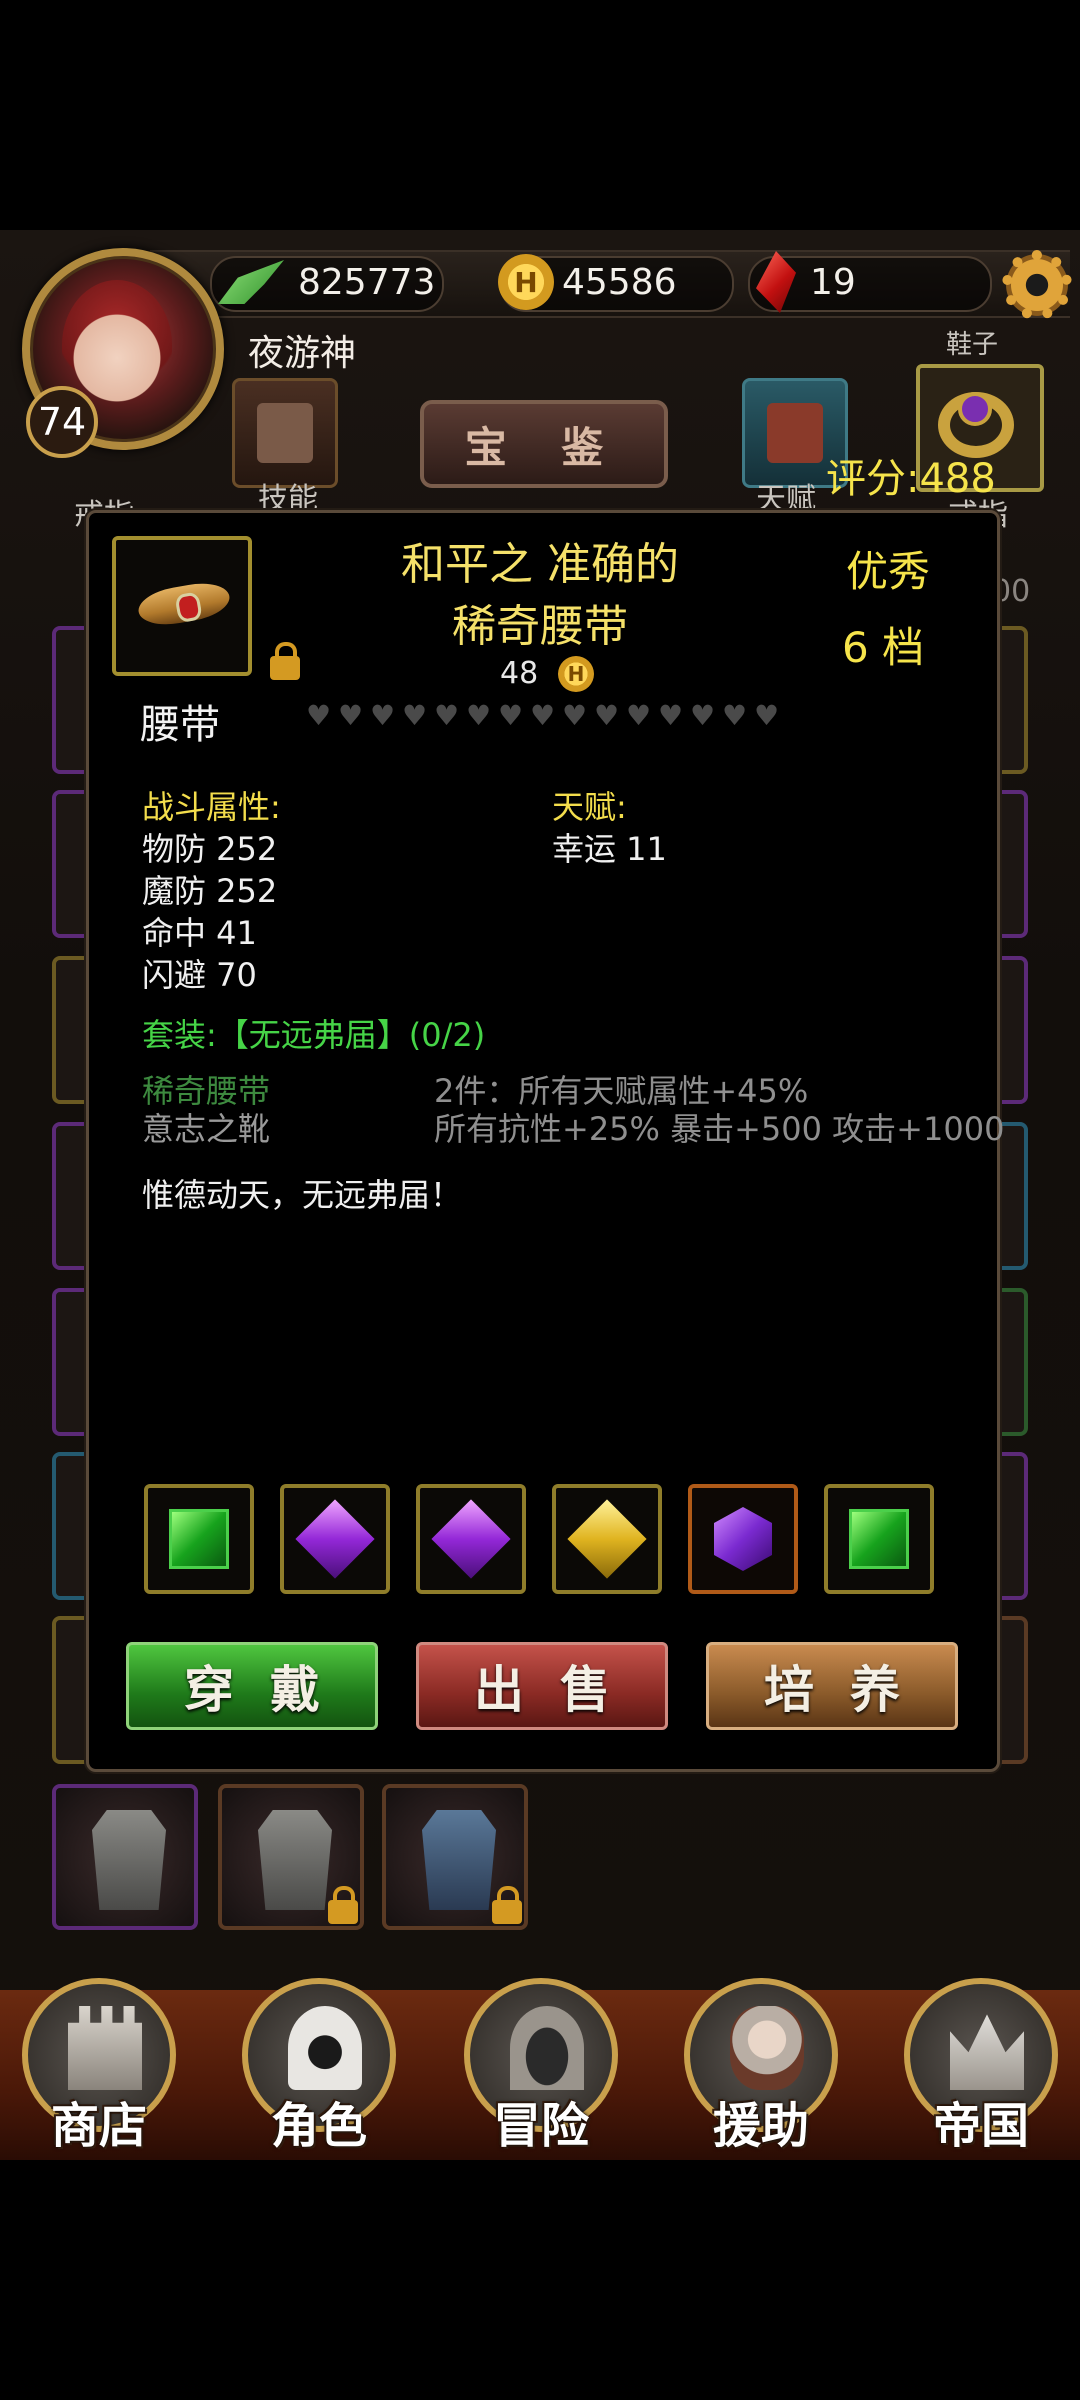 The image size is (1080, 2400). What do you see at coordinates (719, 1129) in the screenshot?
I see `set-effect-2: 所有抗性+25% 暴击+500 攻击+1000` at bounding box center [719, 1129].